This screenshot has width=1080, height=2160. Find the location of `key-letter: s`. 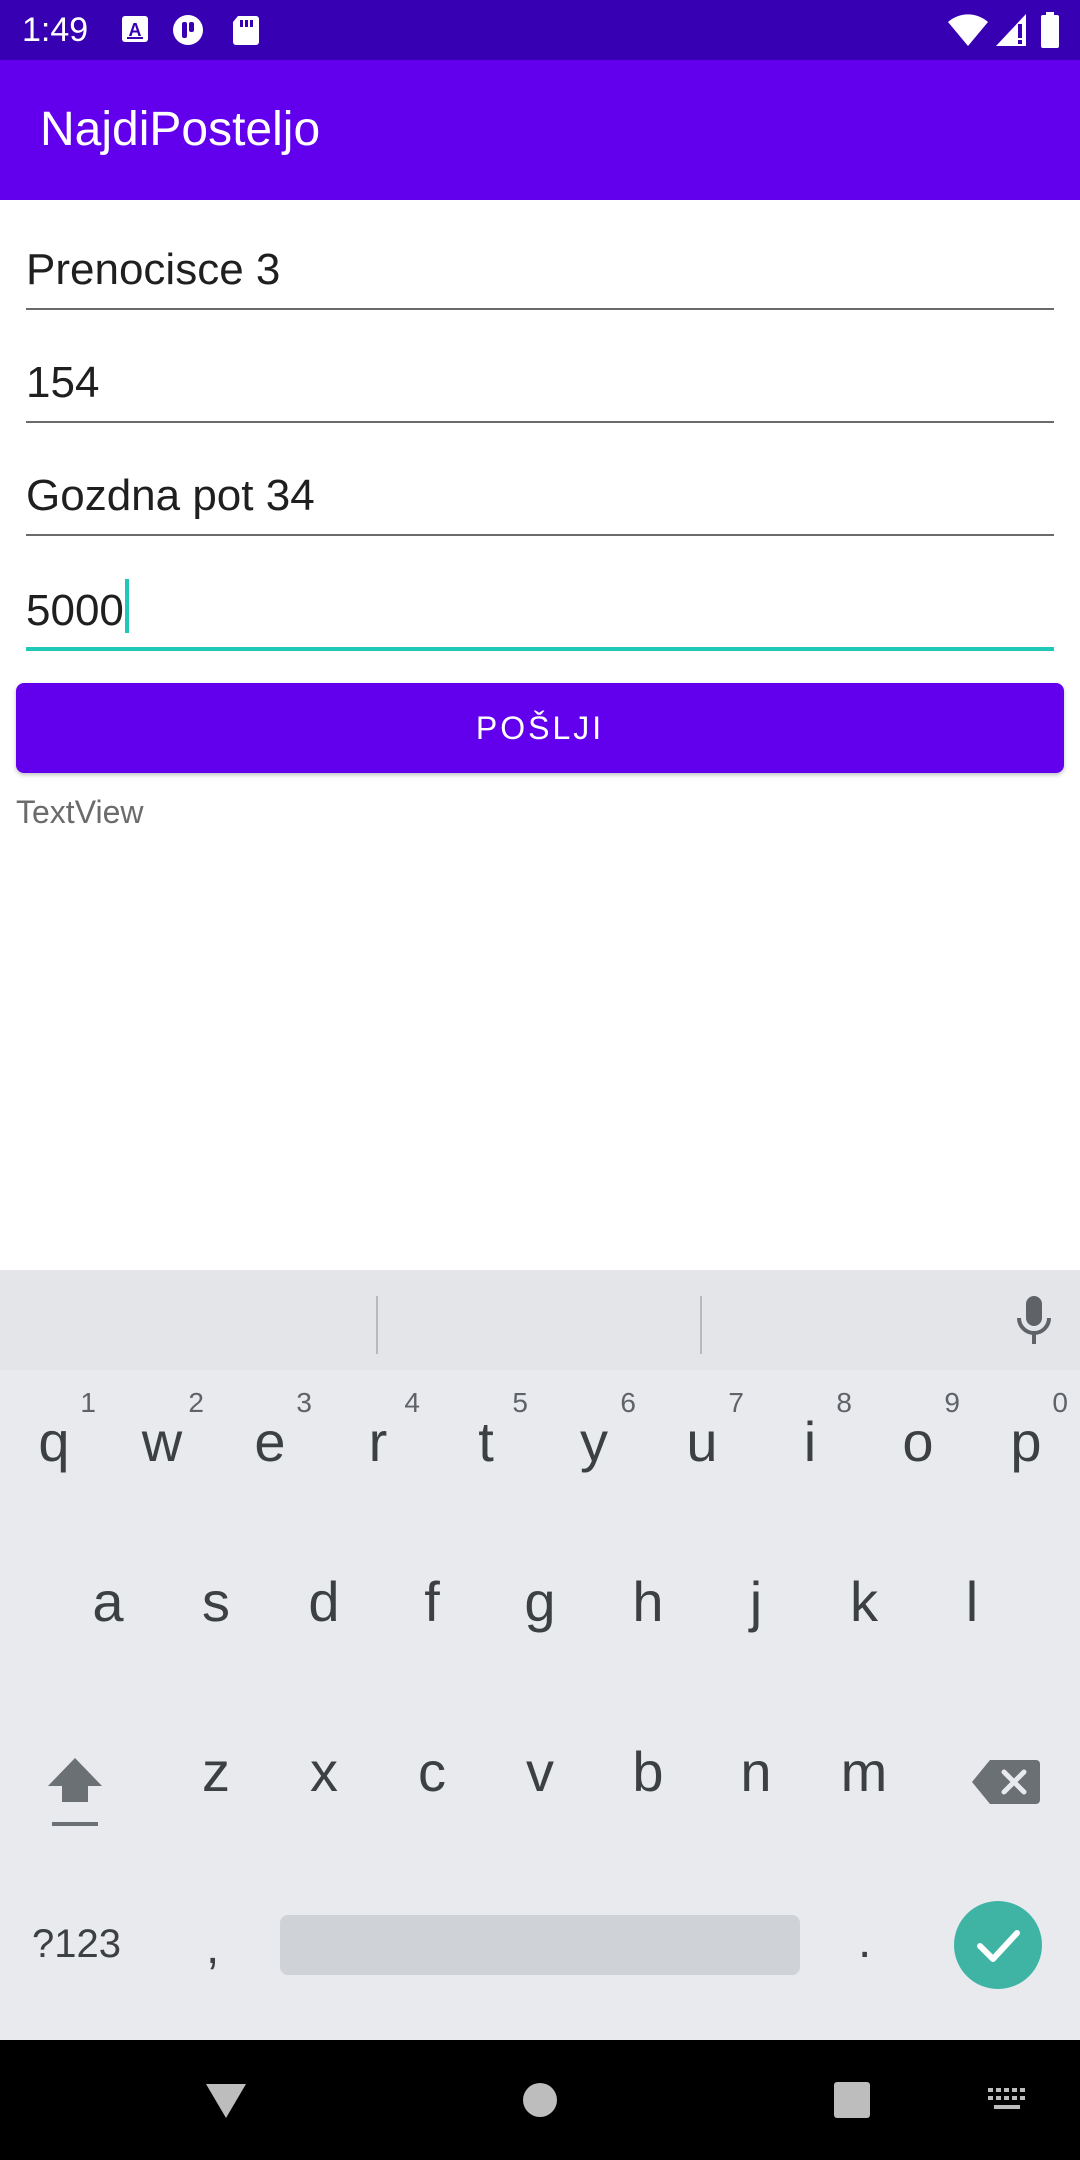

key-letter: s is located at coordinates (216, 1601).